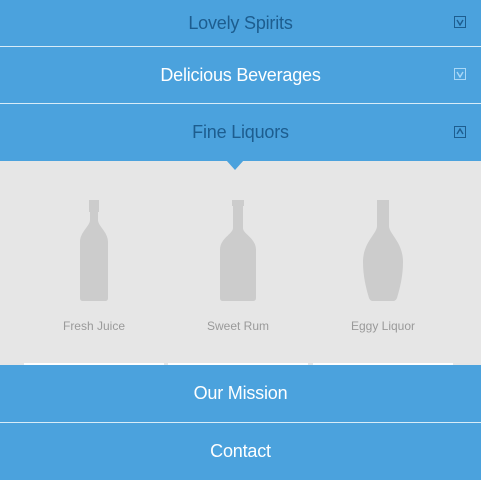 The height and width of the screenshot is (480, 481). I want to click on product-eggy-liquor: Eggy Liquor, so click(383, 263).